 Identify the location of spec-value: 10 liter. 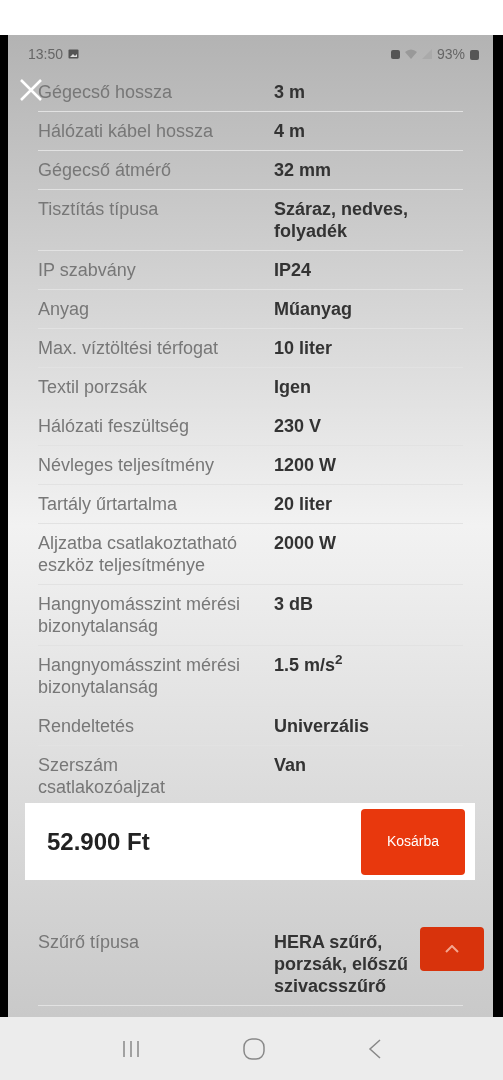
(304, 348).